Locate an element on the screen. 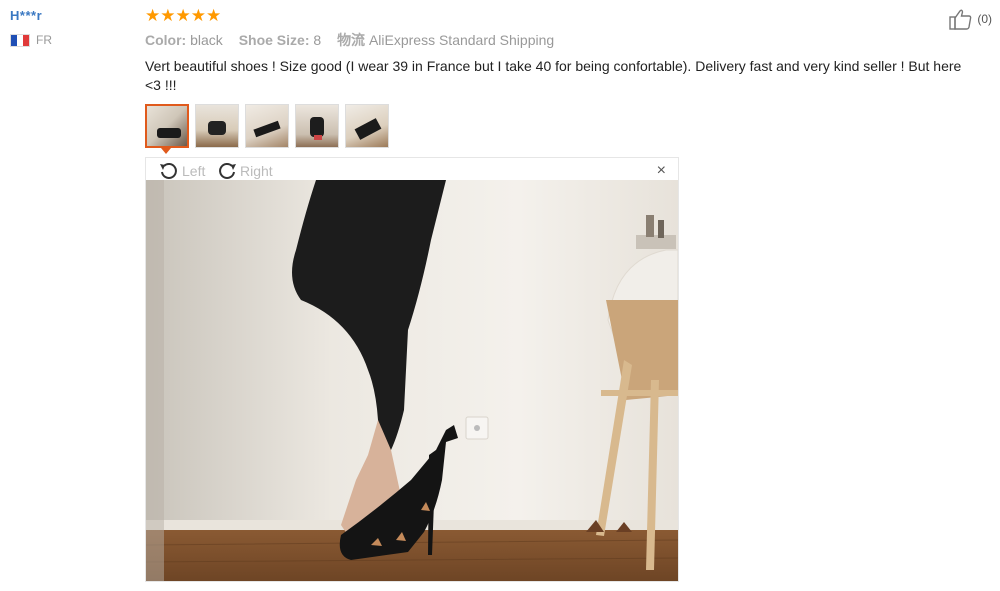 This screenshot has height=591, width=1000. rotate-left-button: Left is located at coordinates (181, 171).